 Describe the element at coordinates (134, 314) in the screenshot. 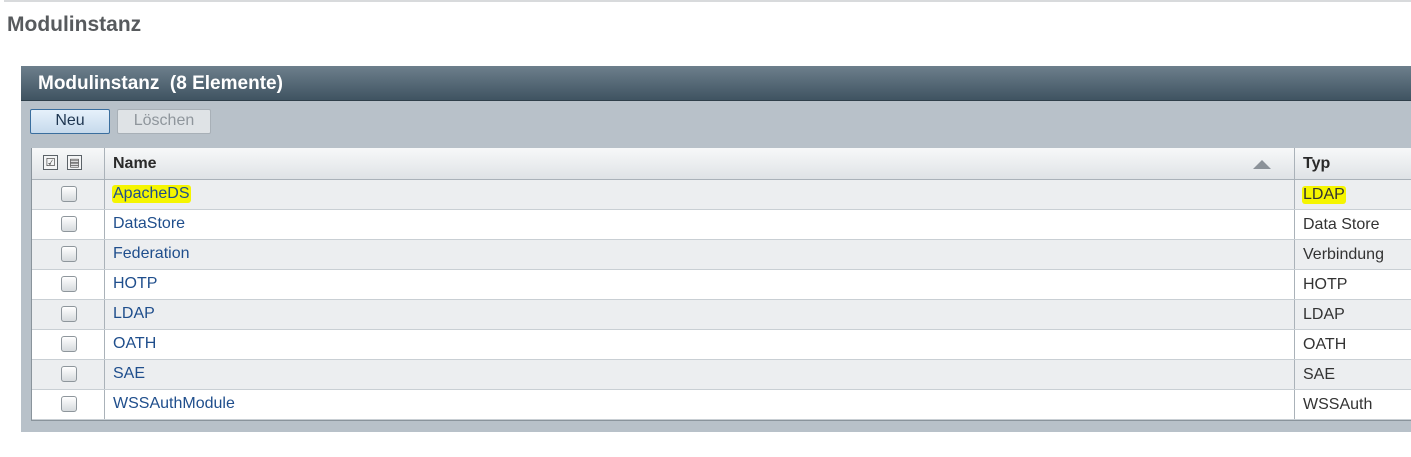

I see `module-name-link: LDAP` at that location.